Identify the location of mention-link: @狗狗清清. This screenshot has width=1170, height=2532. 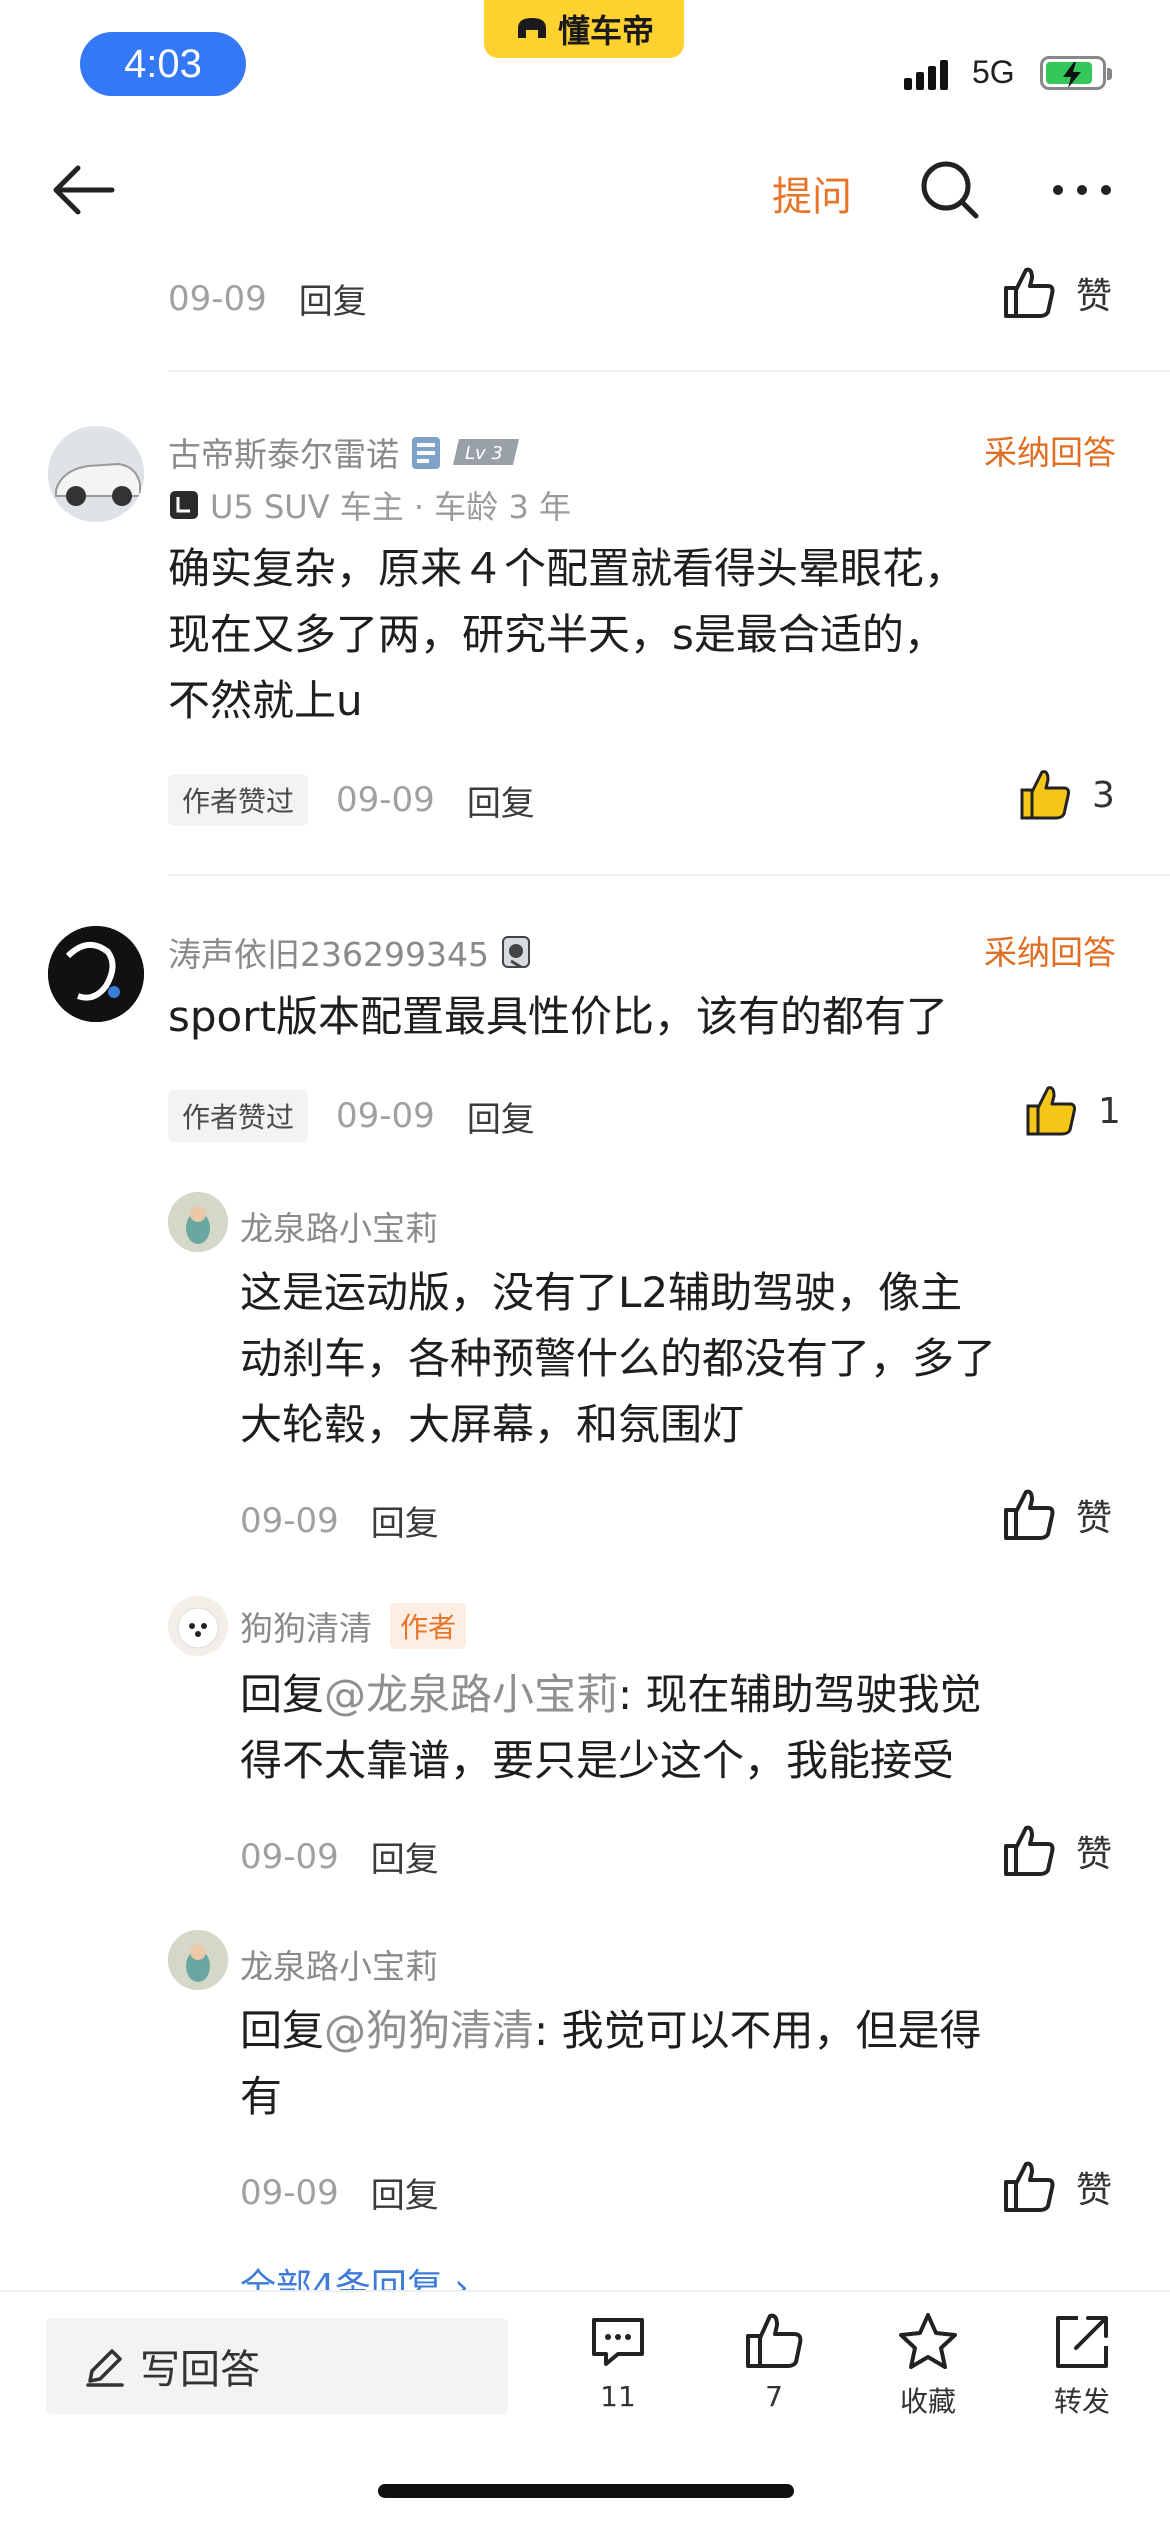
(429, 2030).